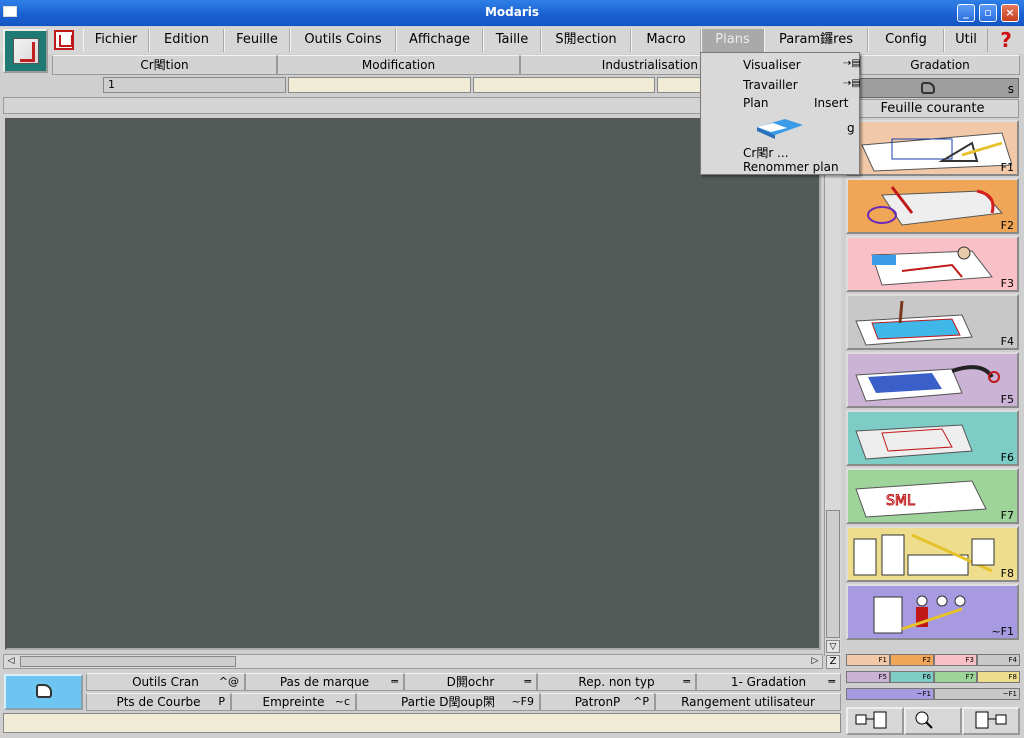 The image size is (1024, 738). Describe the element at coordinates (597, 702) in the screenshot. I see `tool-patronp: PatronP ^P` at that location.